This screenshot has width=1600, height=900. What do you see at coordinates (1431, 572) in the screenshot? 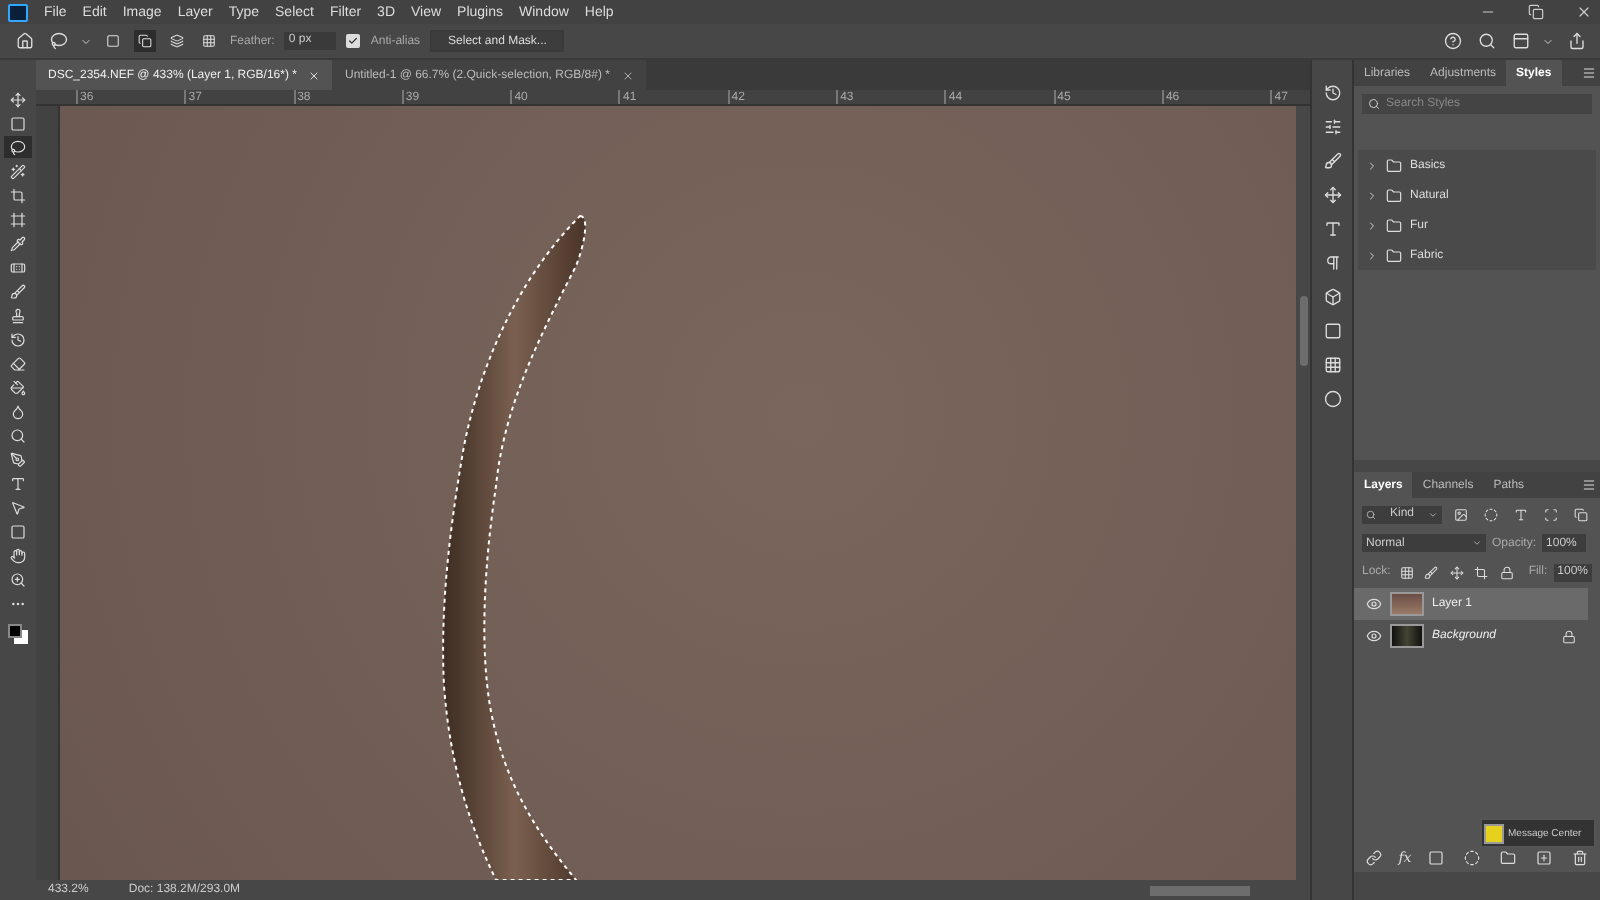
I see `lock-button` at bounding box center [1431, 572].